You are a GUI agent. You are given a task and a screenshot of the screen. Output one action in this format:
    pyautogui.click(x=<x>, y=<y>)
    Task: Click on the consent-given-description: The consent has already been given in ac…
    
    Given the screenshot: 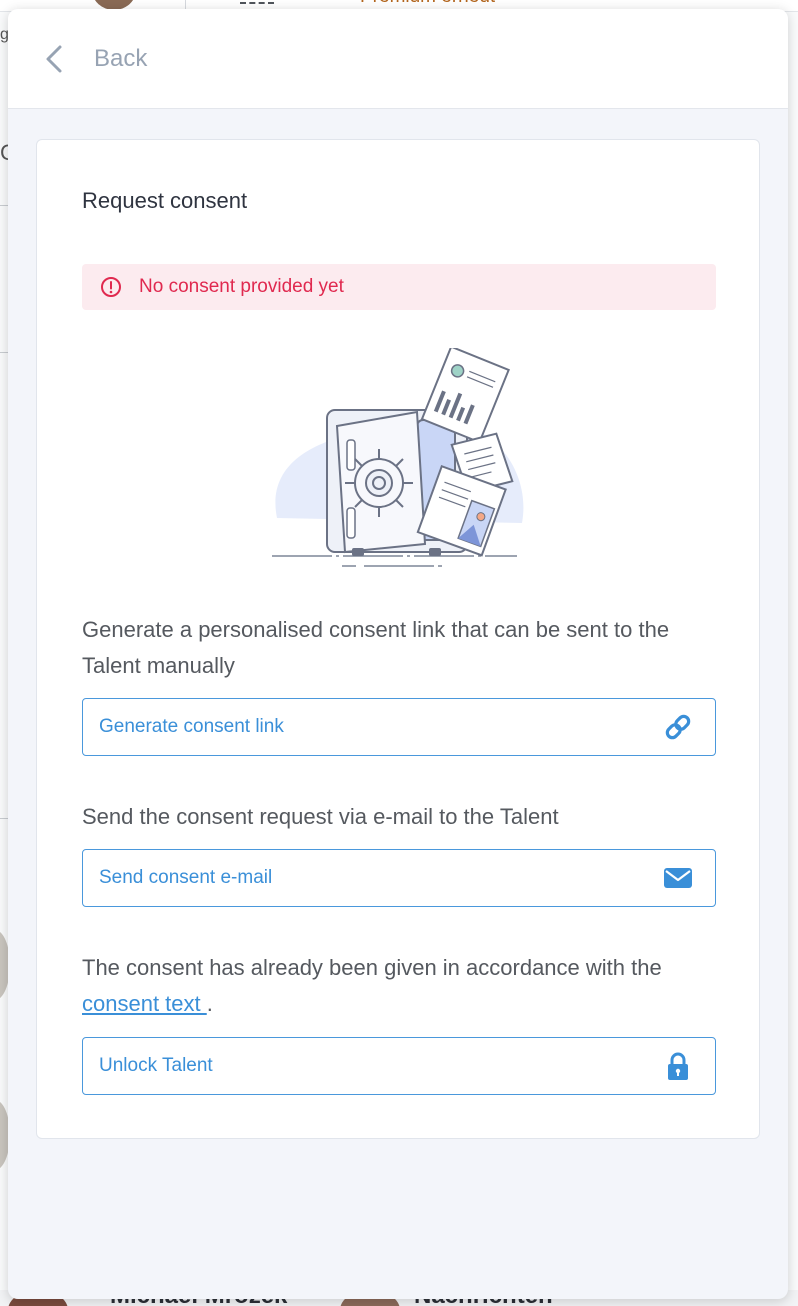 What is the action you would take?
    pyautogui.click(x=402, y=986)
    